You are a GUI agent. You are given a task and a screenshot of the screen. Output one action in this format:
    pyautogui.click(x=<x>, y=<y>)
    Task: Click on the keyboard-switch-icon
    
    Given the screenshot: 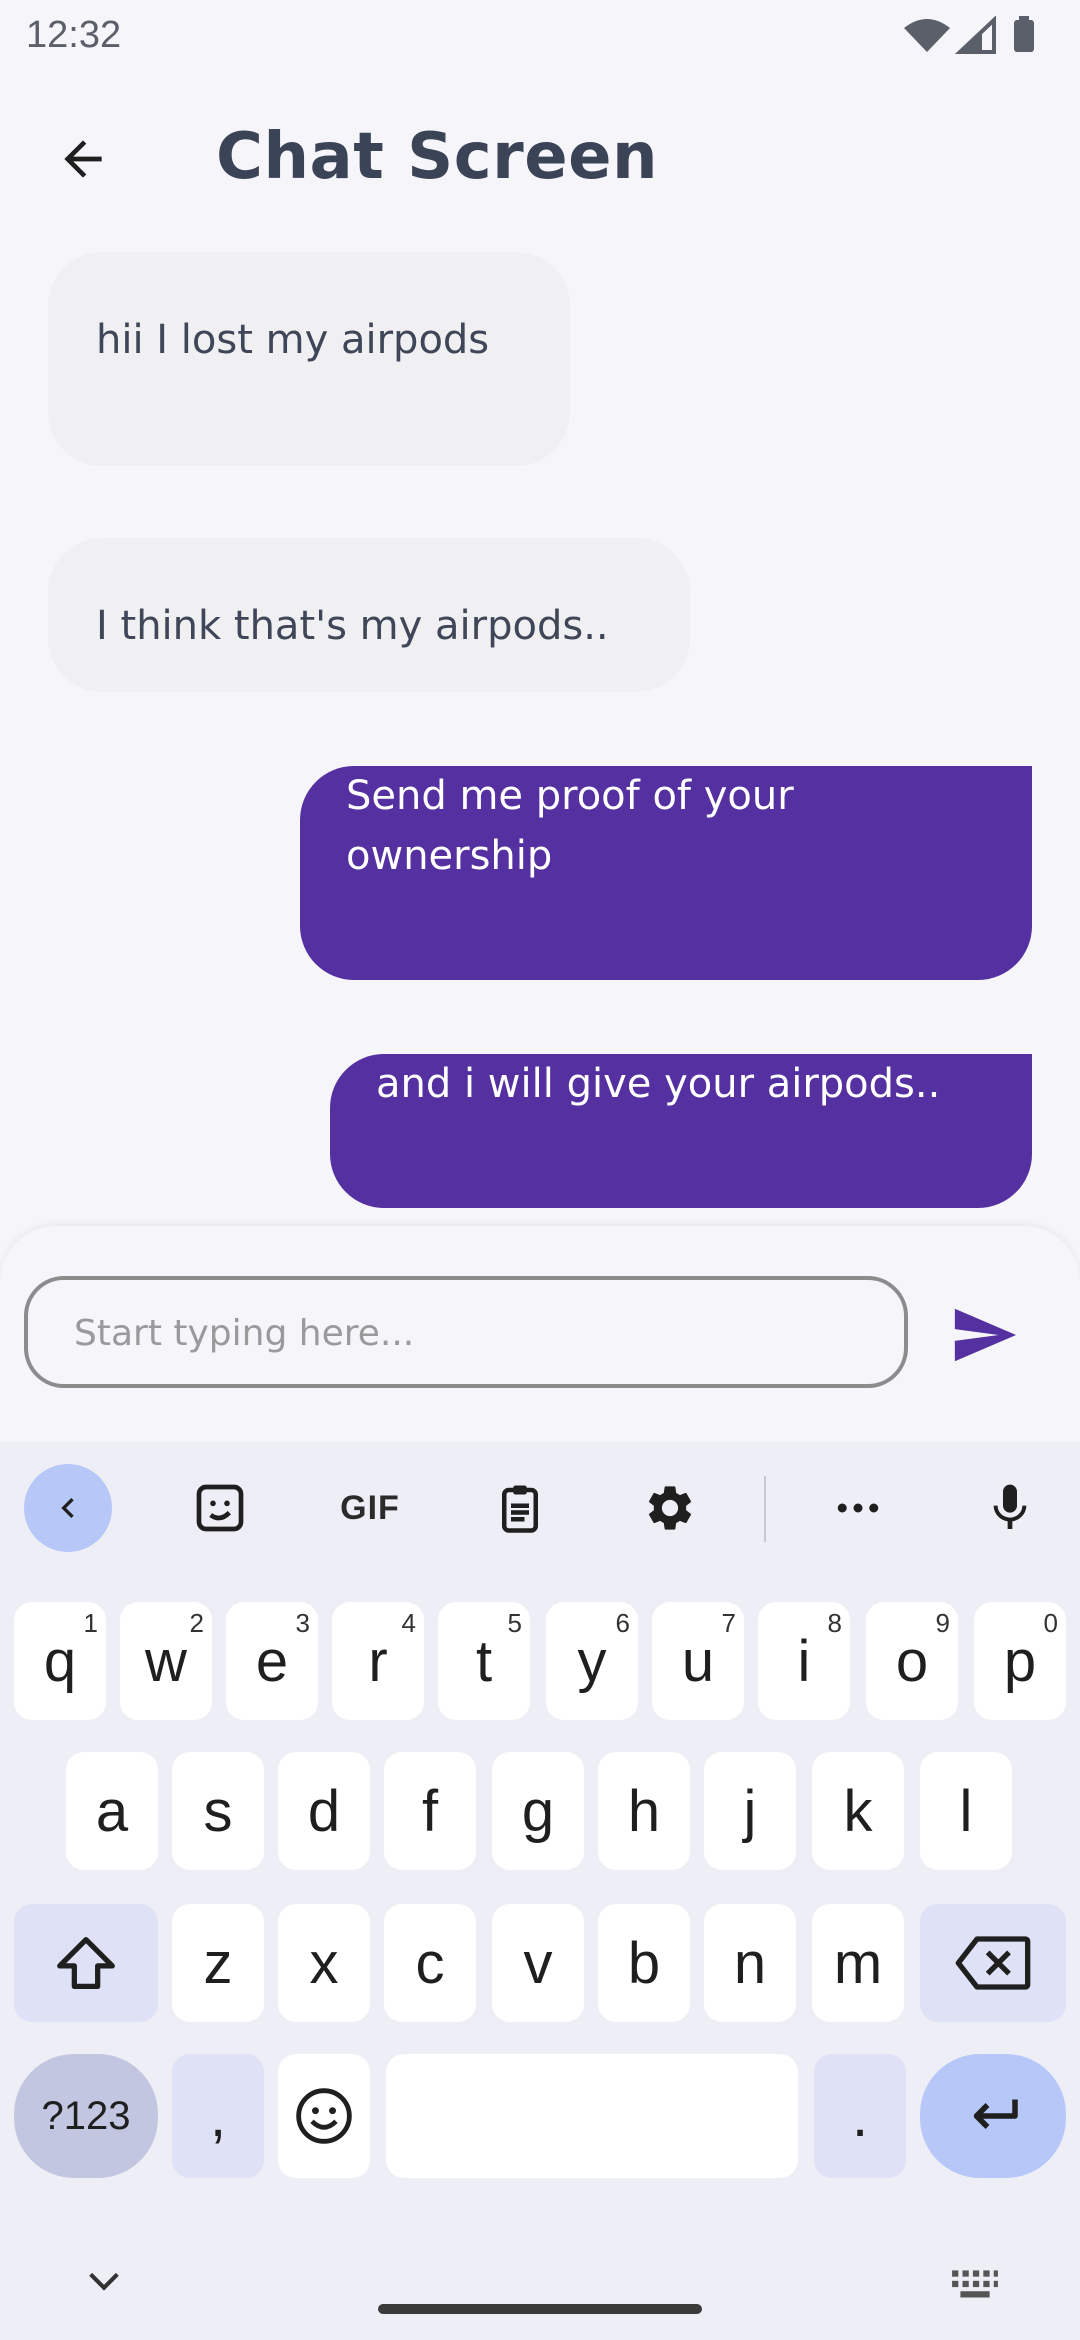 What is the action you would take?
    pyautogui.click(x=975, y=2285)
    